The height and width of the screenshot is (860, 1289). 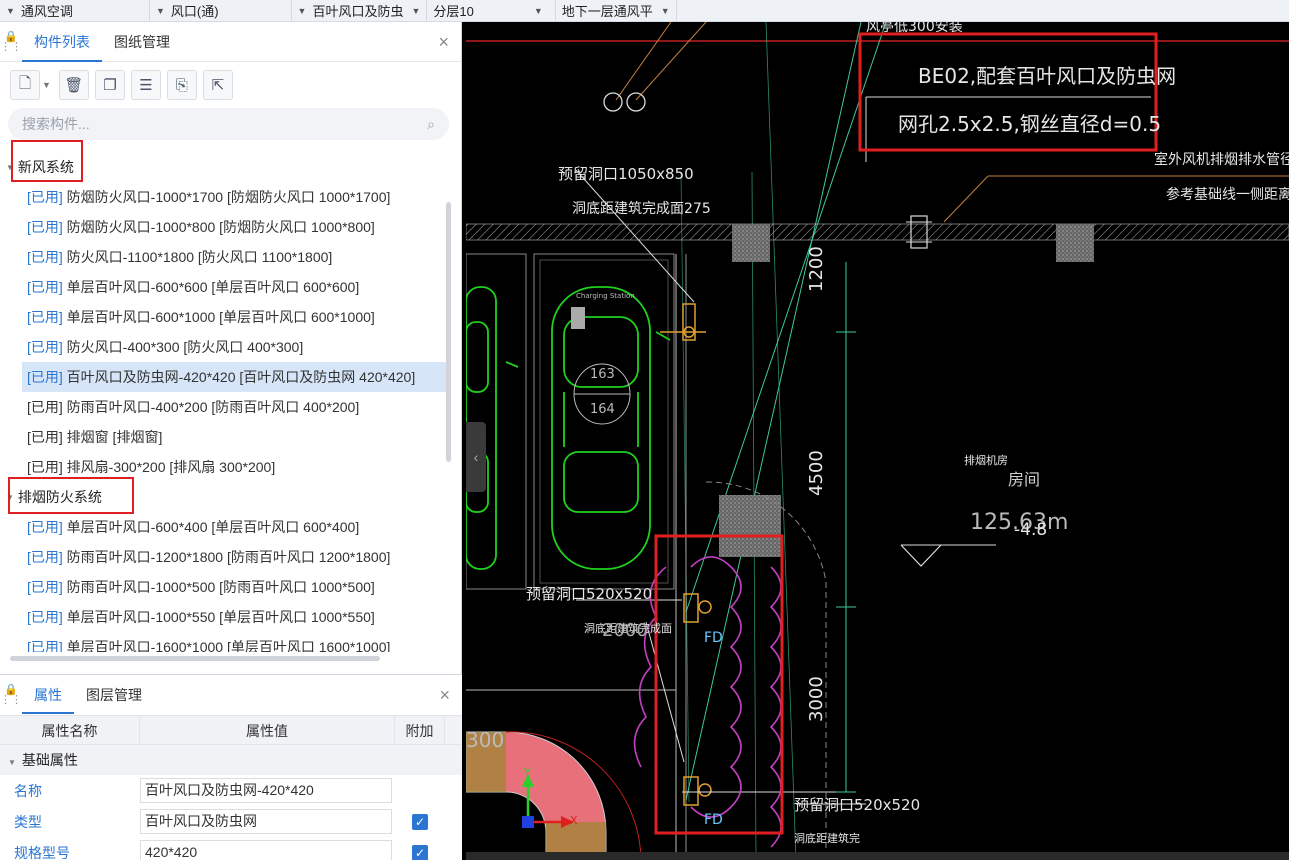 I want to click on list-item: [已用] 排烟窗 [排烟窗], so click(x=223, y=437).